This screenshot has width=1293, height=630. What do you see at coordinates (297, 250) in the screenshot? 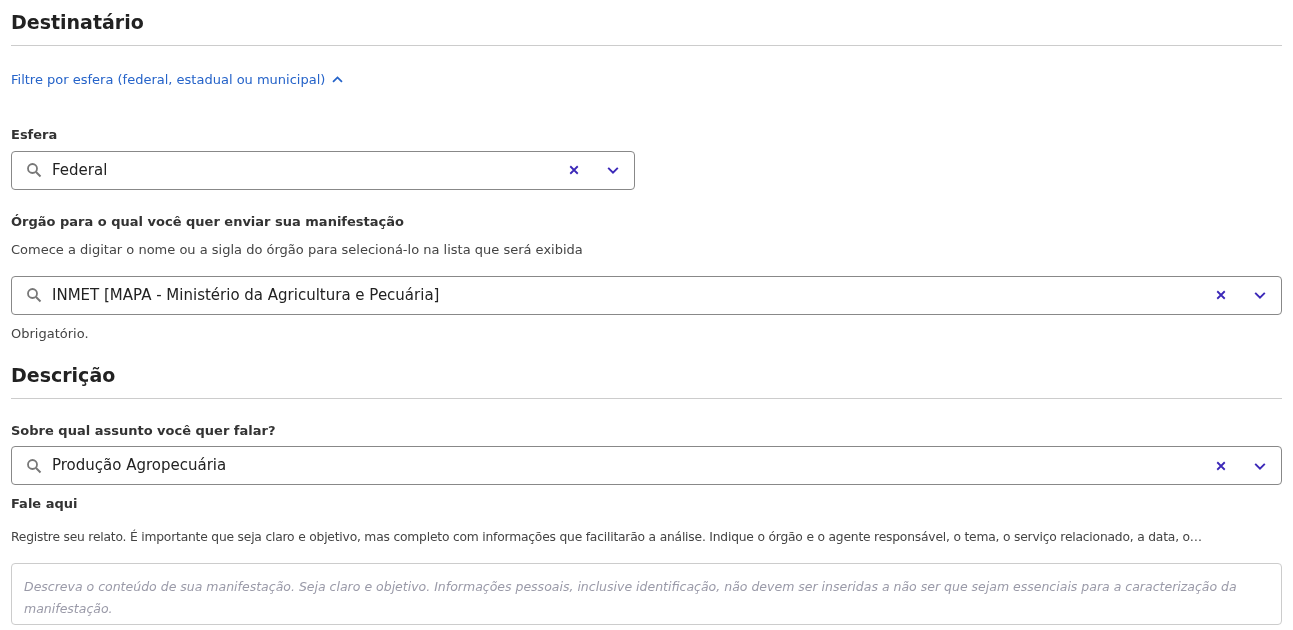
I see `field-hint: Comece a digitar o nome ou a sigla do órgão para selecioná-lo na lista que será exibida` at bounding box center [297, 250].